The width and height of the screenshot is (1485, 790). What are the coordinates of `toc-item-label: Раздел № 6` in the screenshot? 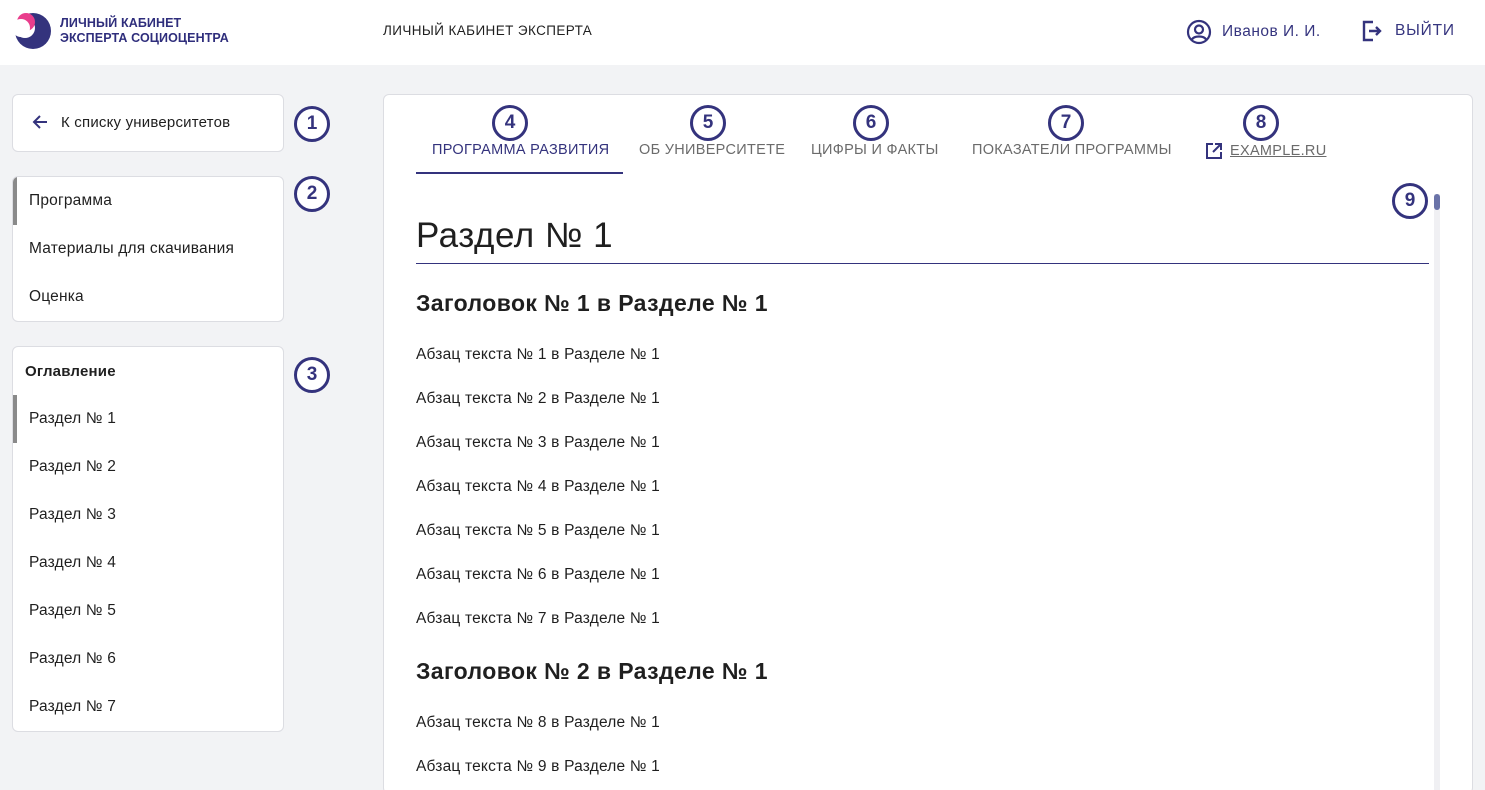 It's located at (73, 658).